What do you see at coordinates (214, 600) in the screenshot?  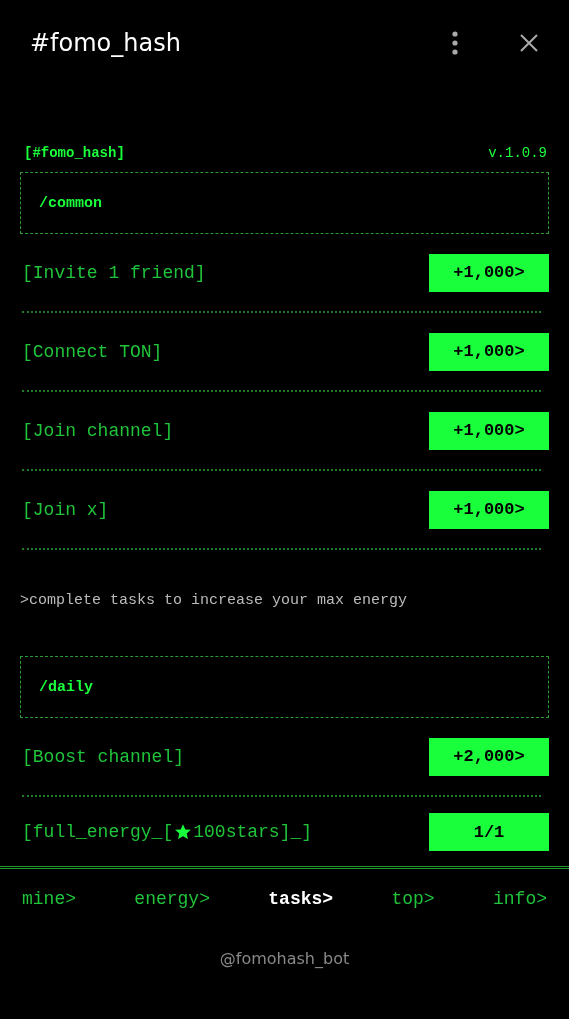 I see `hint-text: >complete tasks to increase your max energy` at bounding box center [214, 600].